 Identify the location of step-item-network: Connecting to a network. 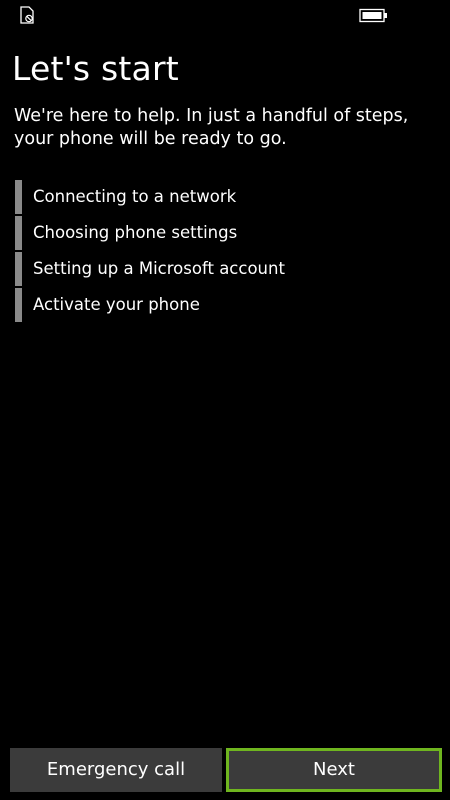
(225, 197).